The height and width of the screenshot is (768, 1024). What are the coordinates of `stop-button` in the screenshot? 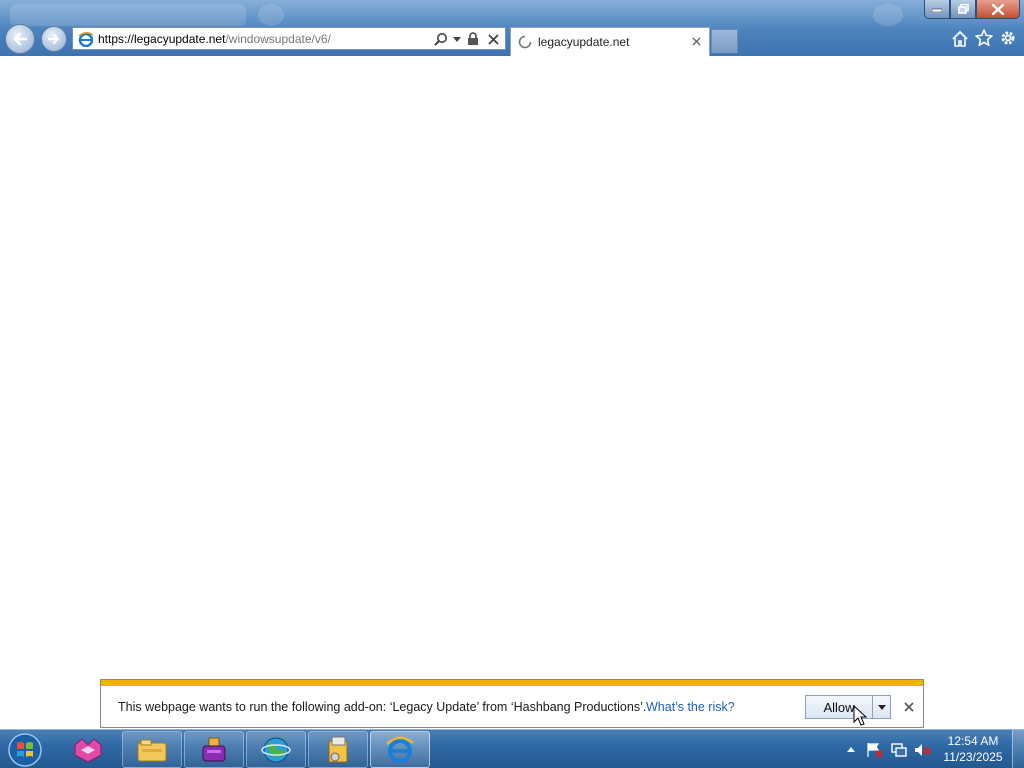 It's located at (493, 39).